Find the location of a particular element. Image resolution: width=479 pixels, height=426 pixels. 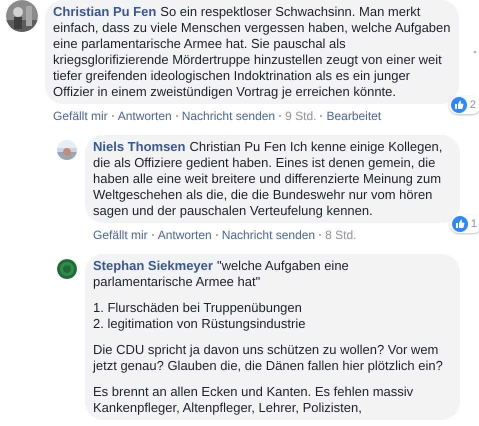

author-link: Christian Pu Fen is located at coordinates (104, 11).